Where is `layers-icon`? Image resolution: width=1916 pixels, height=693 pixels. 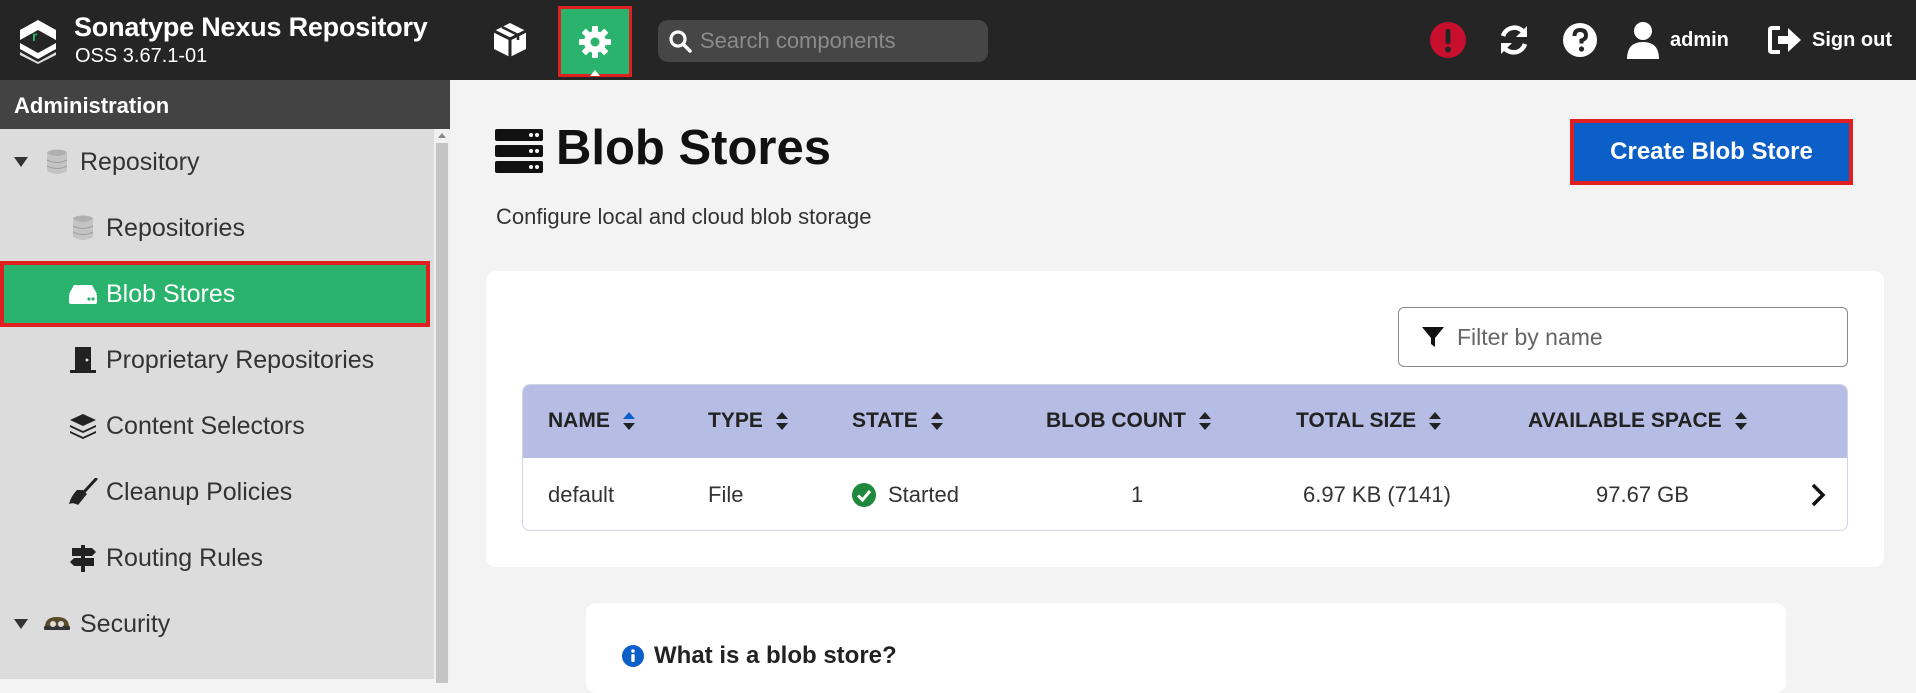
layers-icon is located at coordinates (83, 426).